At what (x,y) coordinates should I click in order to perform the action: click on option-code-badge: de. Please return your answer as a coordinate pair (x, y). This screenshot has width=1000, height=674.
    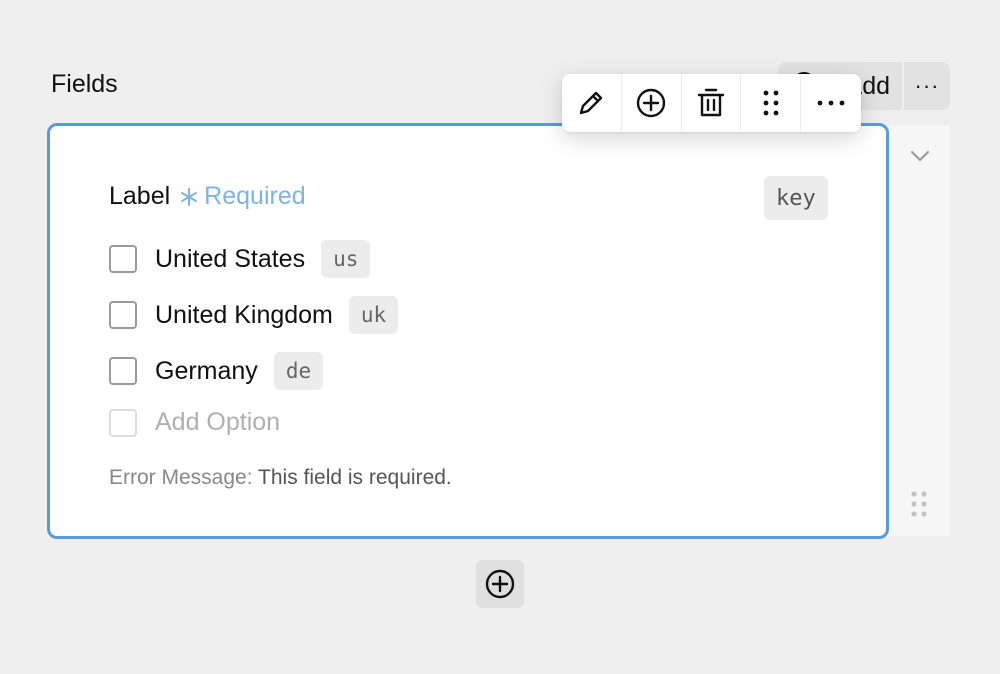
    Looking at the image, I should click on (298, 371).